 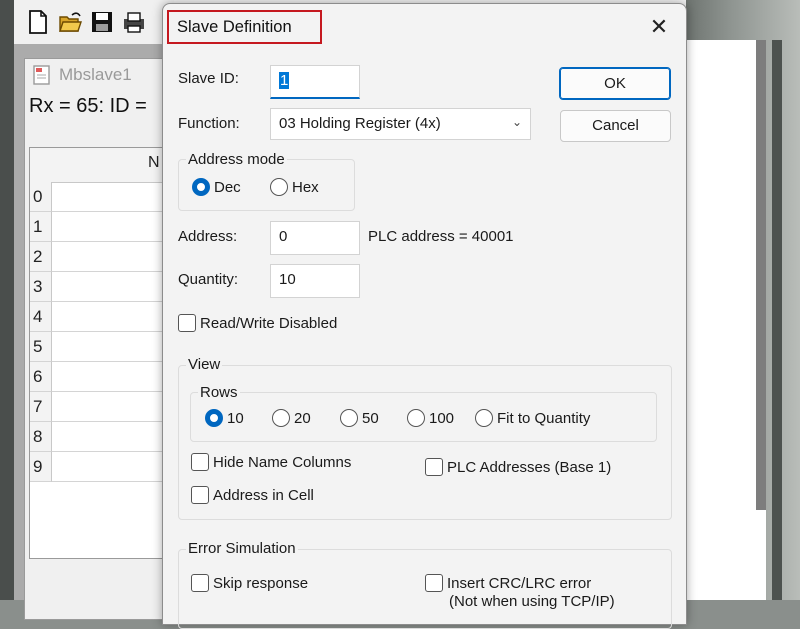 What do you see at coordinates (726, 320) in the screenshot?
I see `right-panel-column` at bounding box center [726, 320].